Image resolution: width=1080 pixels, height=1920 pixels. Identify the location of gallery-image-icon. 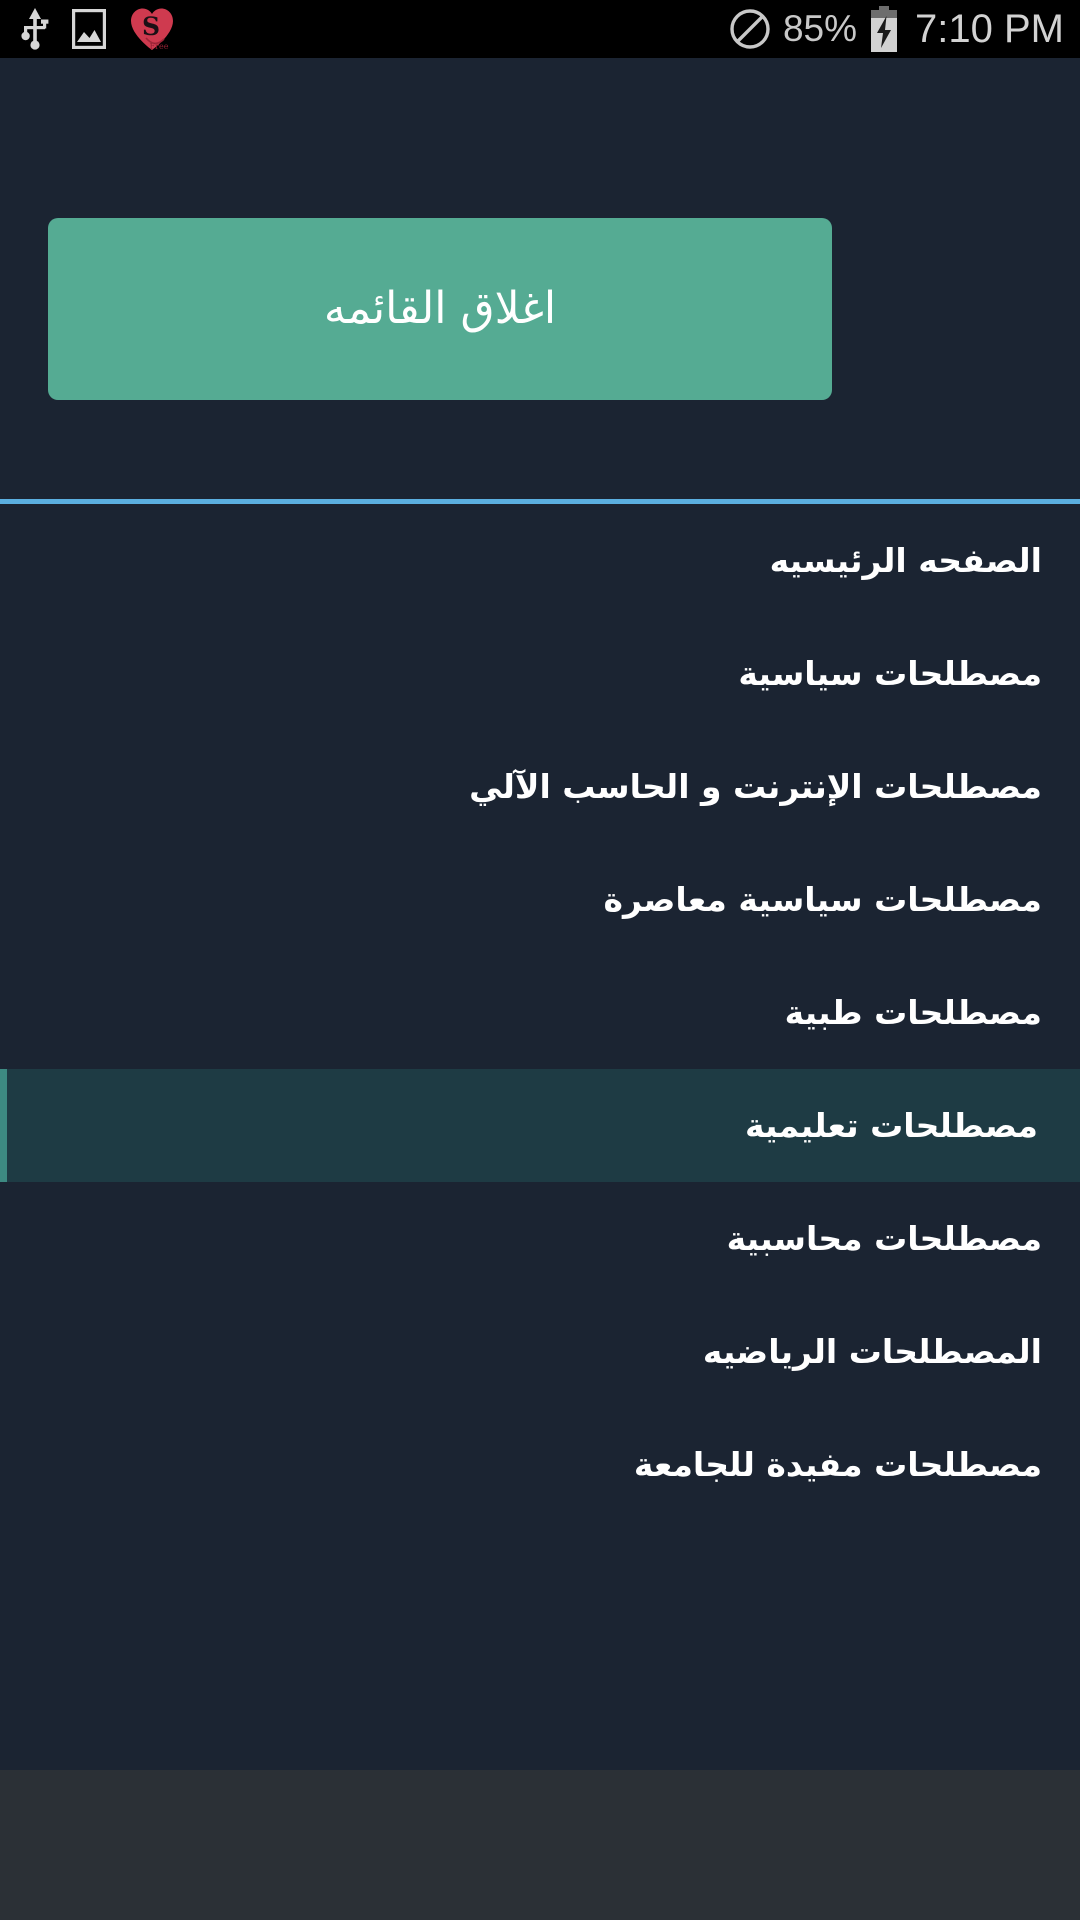
(89, 29).